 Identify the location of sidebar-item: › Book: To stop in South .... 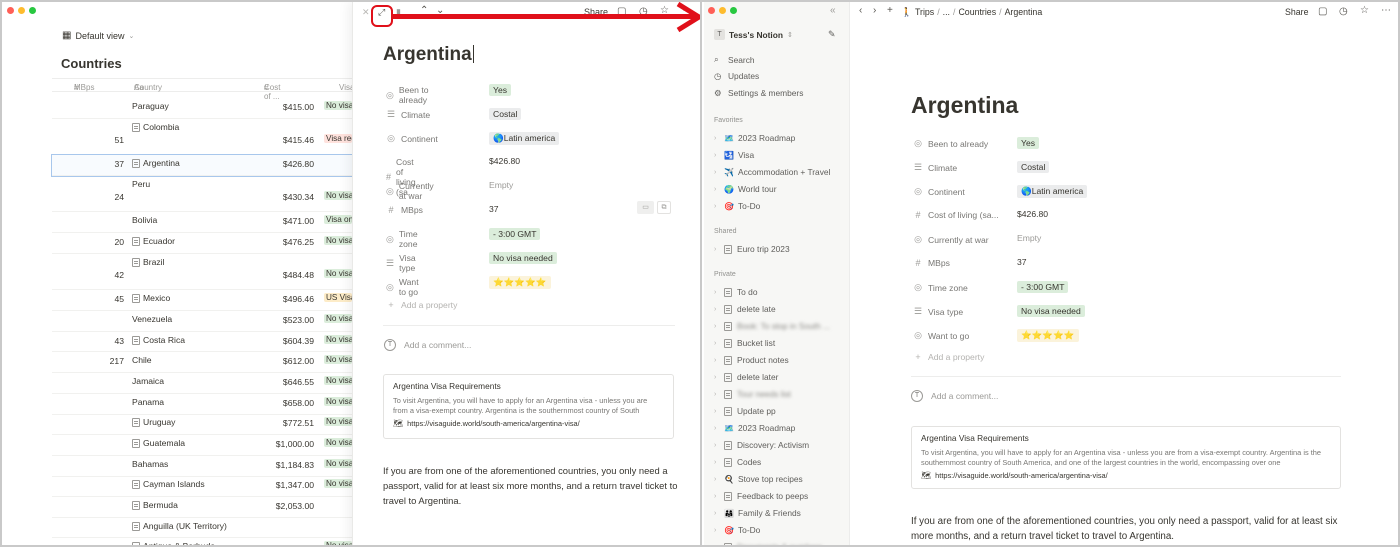
(772, 326).